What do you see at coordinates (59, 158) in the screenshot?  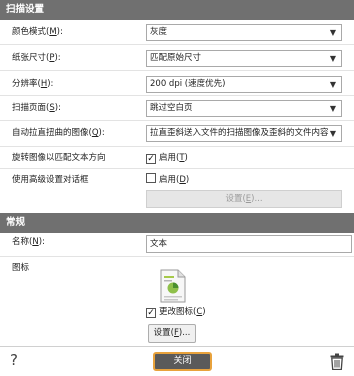 I see `rotate-label: 旋转图像以匹配文本方向` at bounding box center [59, 158].